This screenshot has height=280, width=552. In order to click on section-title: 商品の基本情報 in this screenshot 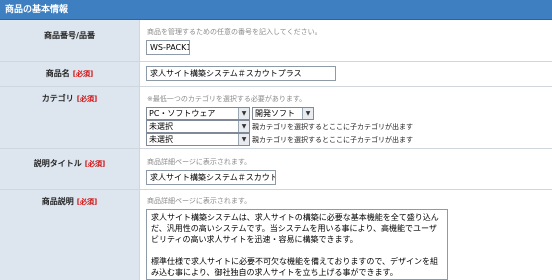, I will do `click(276, 10)`.